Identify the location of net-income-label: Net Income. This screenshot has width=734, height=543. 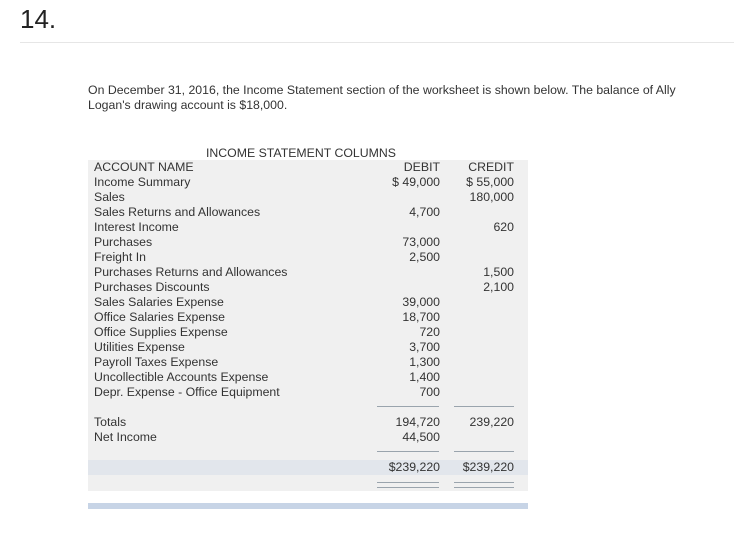
(125, 437).